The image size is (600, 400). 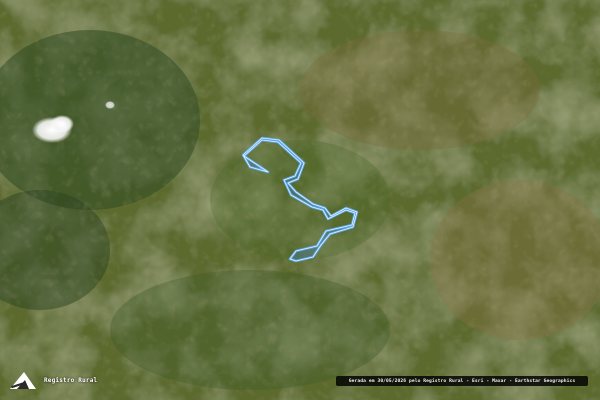 I want to click on registro-rural-logo: Registro Rural, so click(x=52, y=380).